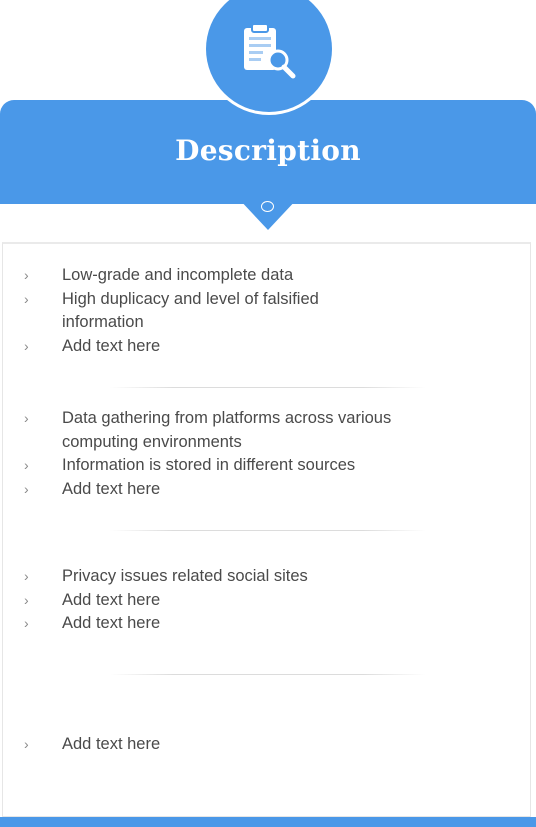  I want to click on list-item: › Privacy issues related social sites, so click(166, 577).